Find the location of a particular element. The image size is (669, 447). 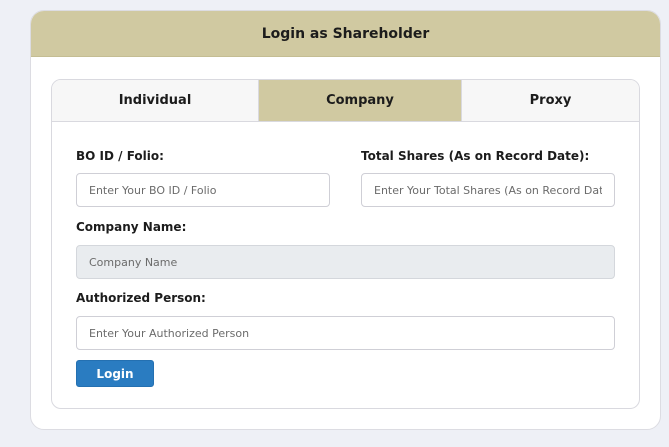

tab-proxy: Proxy is located at coordinates (550, 100).